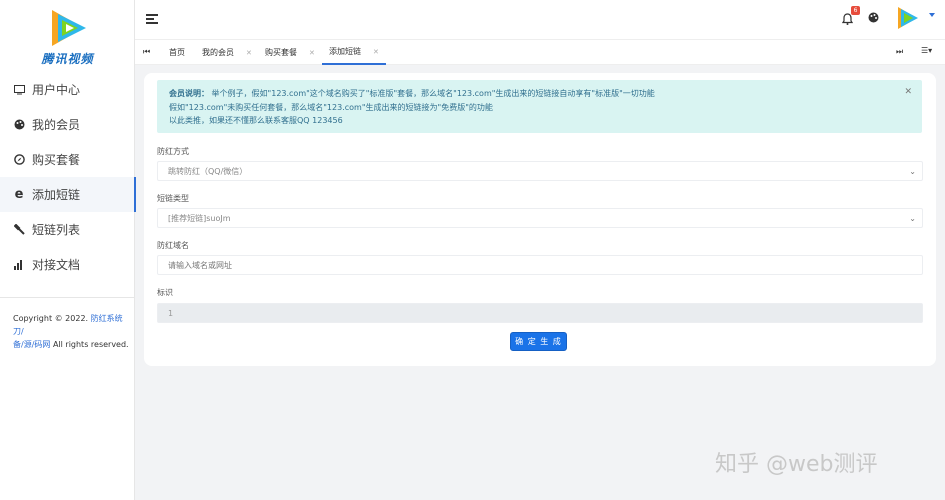  I want to click on sidebar-item-my-membership: 我的会员, so click(67, 124).